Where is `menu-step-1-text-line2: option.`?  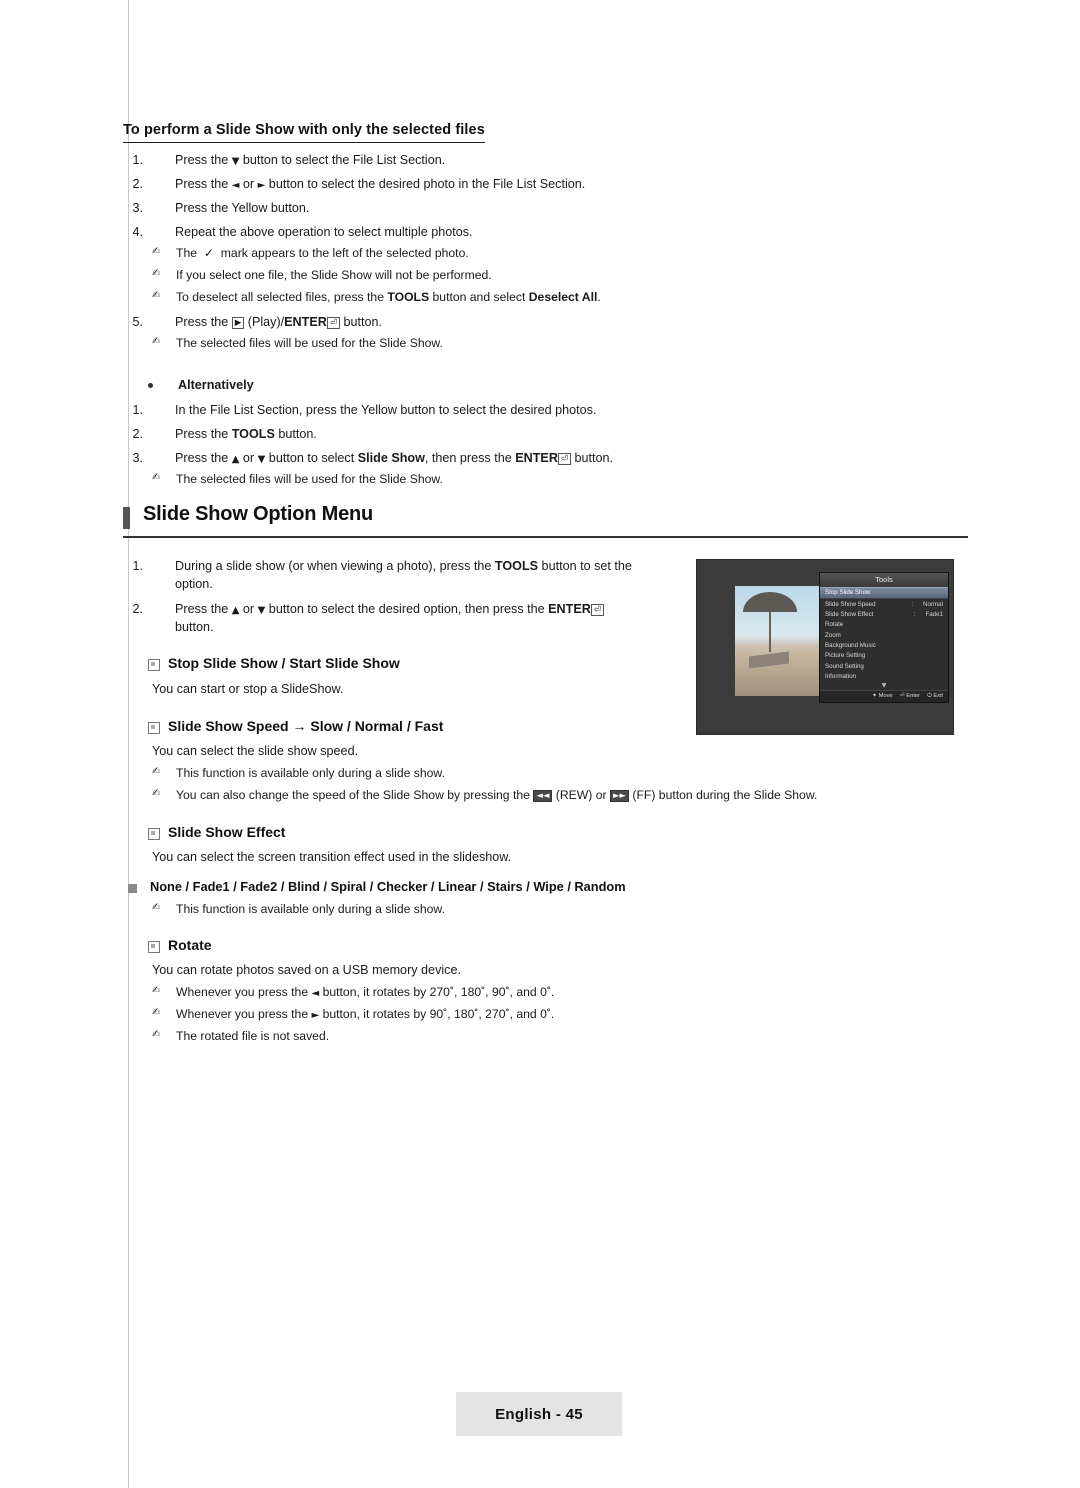 menu-step-1-text-line2: option. is located at coordinates (194, 584).